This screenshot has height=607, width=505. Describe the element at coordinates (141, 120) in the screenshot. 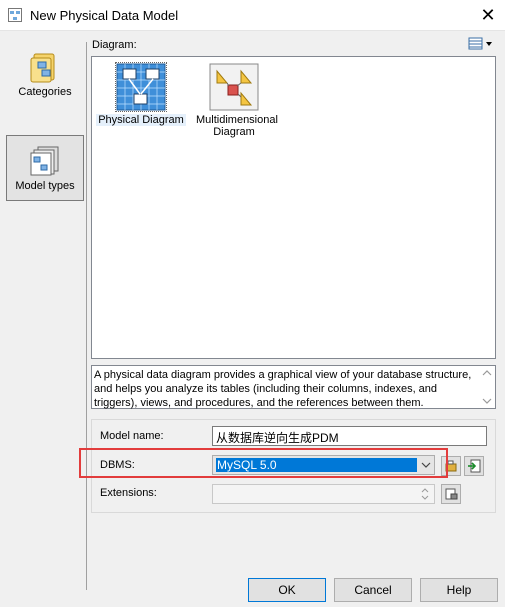

I see `diagram-item-label: Physical Diagram` at that location.